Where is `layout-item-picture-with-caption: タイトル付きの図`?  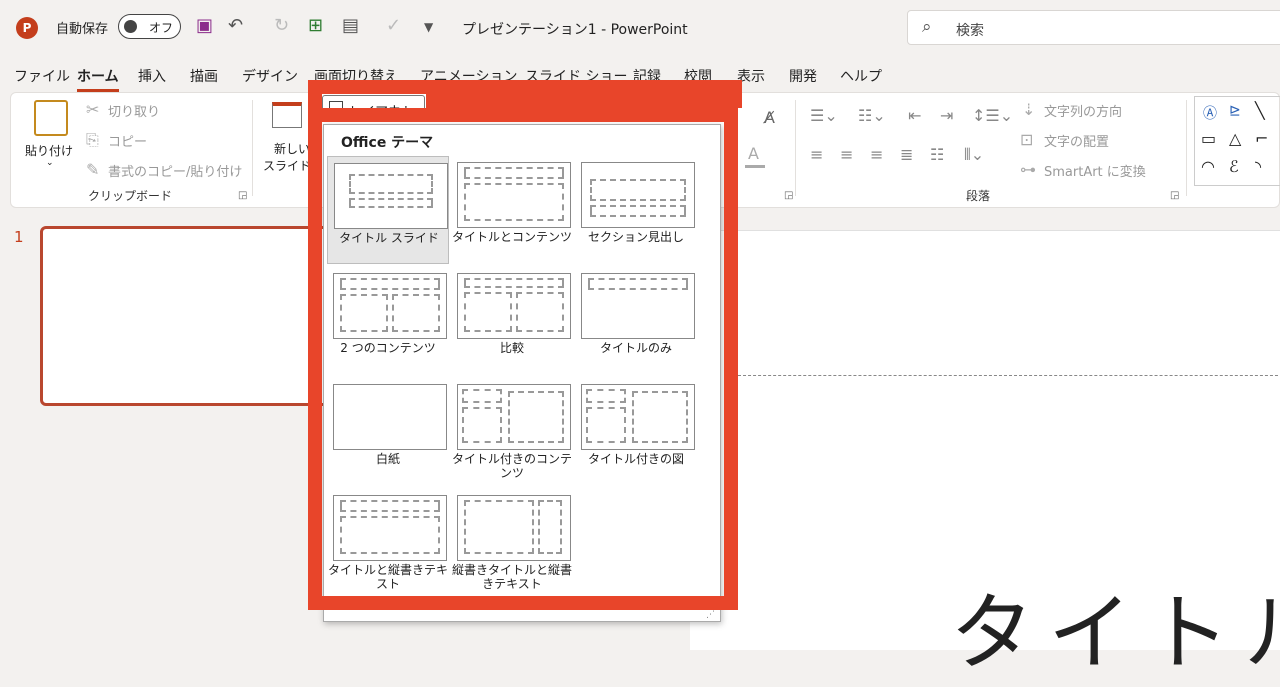 layout-item-picture-with-caption: タイトル付きの図 is located at coordinates (636, 432).